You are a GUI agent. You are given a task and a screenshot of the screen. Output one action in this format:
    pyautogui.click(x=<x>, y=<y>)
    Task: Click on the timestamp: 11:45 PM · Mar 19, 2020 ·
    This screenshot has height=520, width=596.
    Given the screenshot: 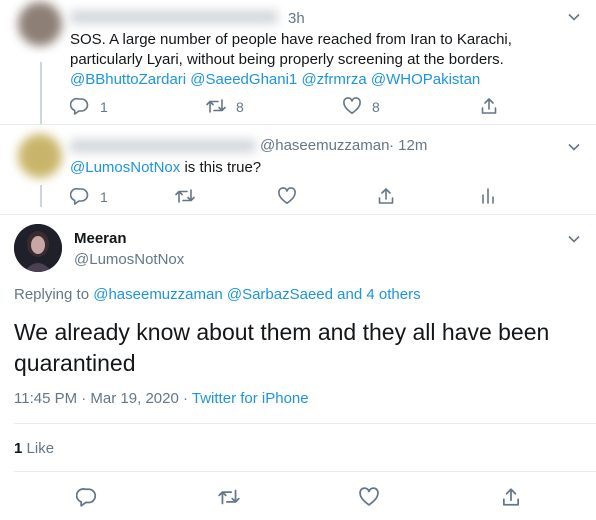 What is the action you would take?
    pyautogui.click(x=101, y=398)
    